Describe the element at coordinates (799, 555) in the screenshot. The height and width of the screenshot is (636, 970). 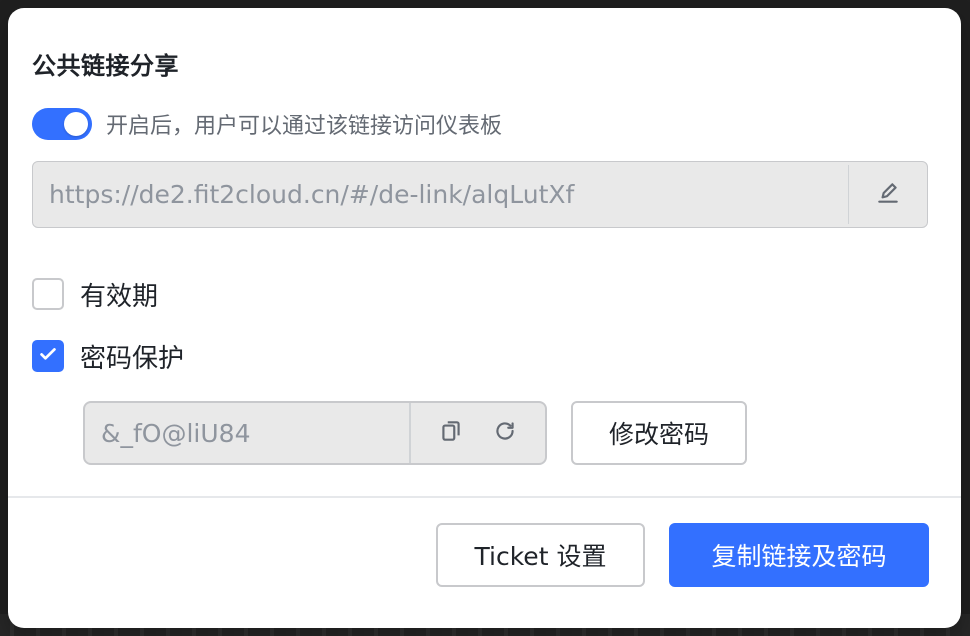
I see `copy-link-and-password-button: 复制链接及密码` at that location.